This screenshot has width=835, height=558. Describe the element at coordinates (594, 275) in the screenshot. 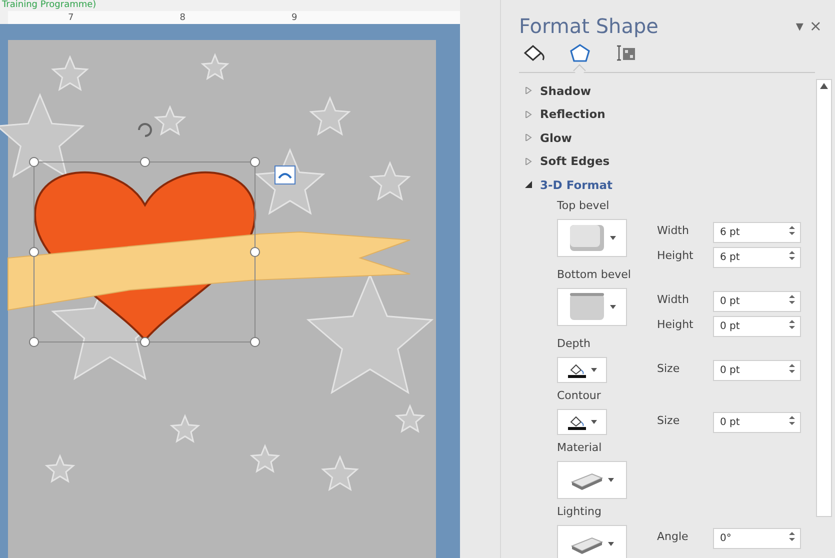

I see `group-label: Bottom bevel` at that location.